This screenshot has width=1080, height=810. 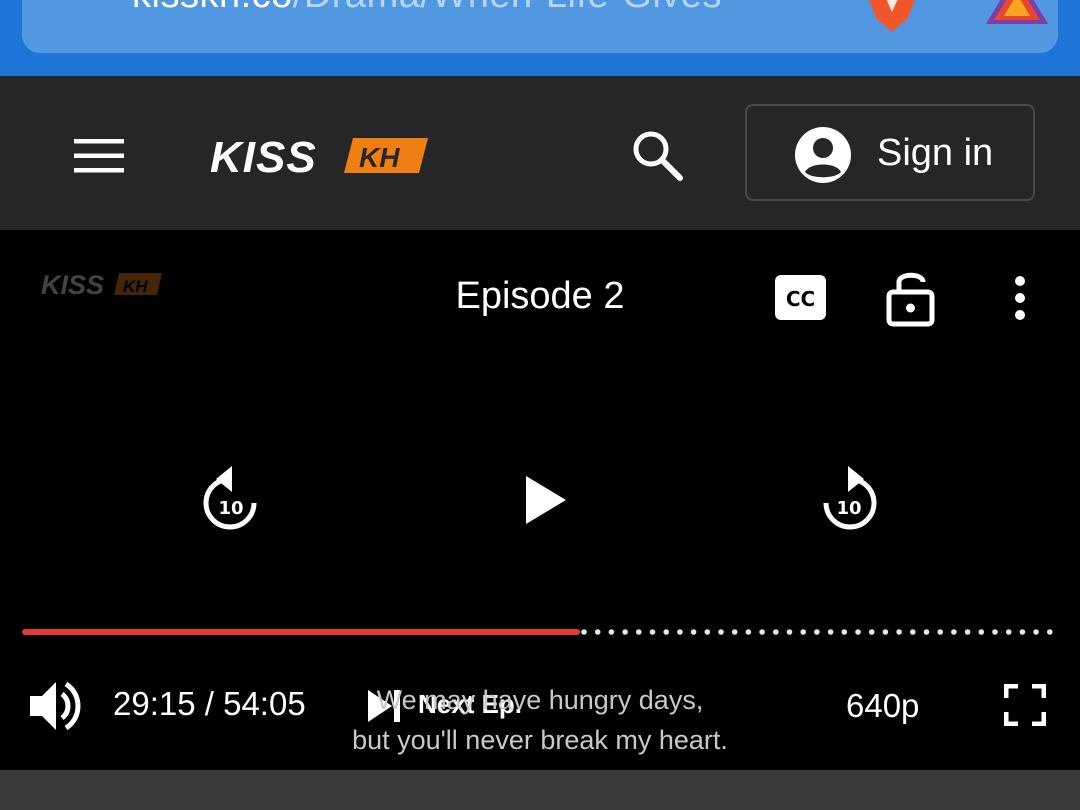 I want to click on url-field: kisskh.co/Drama/When-Life-Gives, so click(x=540, y=26).